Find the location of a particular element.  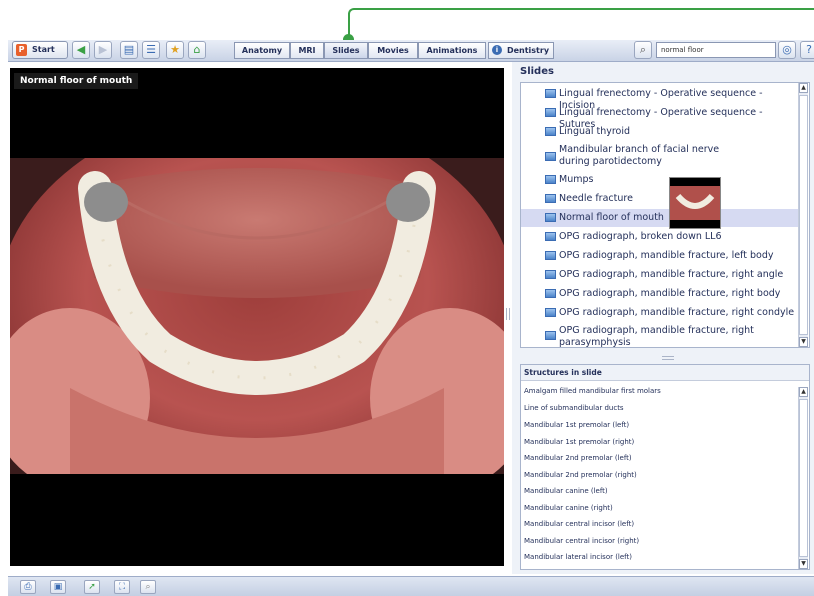

structure-list-item: Mandibular 1st premolar (right) is located at coordinates (579, 442).